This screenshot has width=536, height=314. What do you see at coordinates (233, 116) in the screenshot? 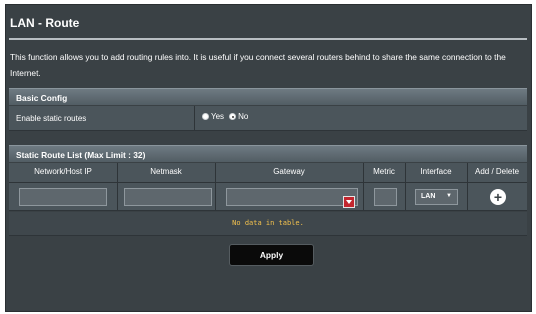
I see `radio-no` at bounding box center [233, 116].